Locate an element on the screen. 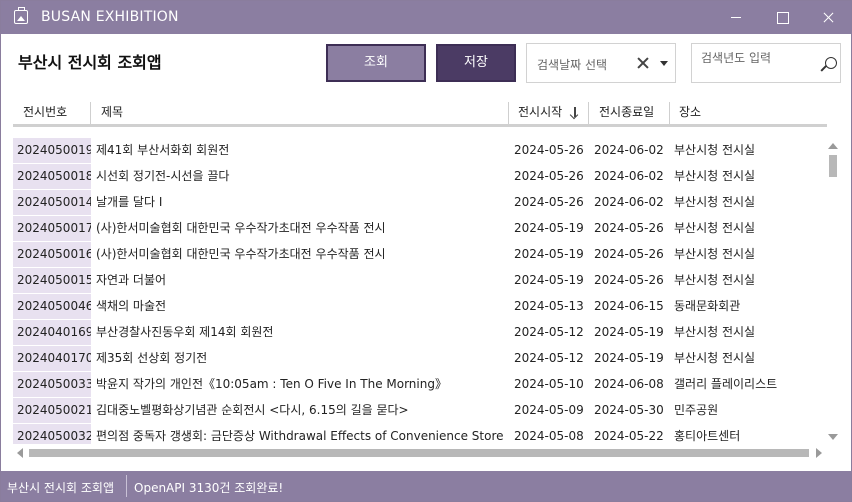  cell-exhibition-id: 2024050033 is located at coordinates (52, 384).